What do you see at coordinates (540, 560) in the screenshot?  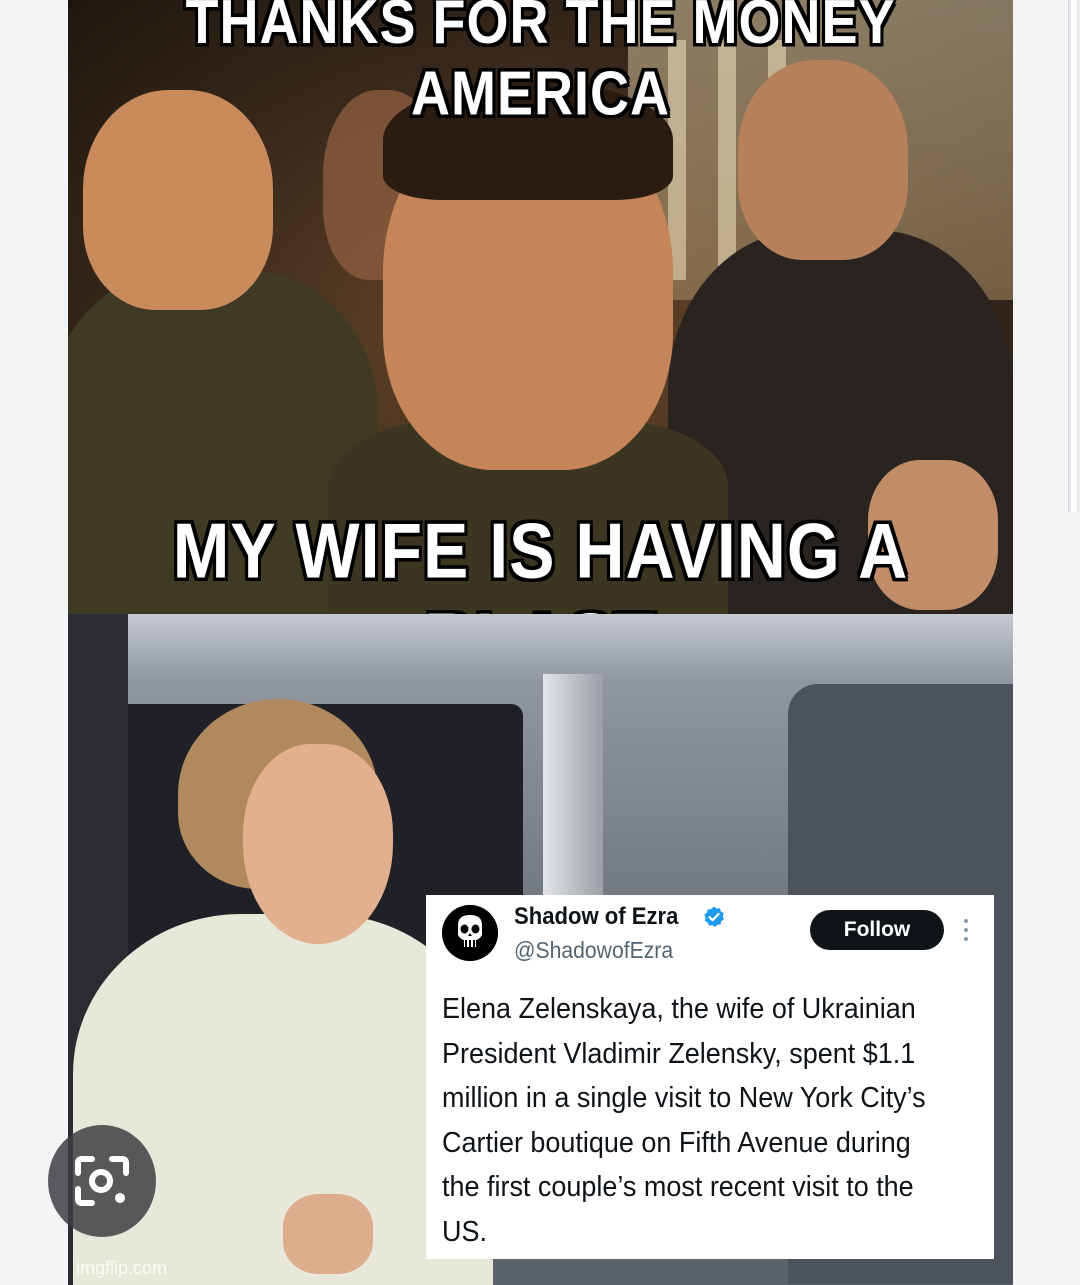 I see `meme-bottom-caption: MY WIFE IS HAVING A BLAST` at bounding box center [540, 560].